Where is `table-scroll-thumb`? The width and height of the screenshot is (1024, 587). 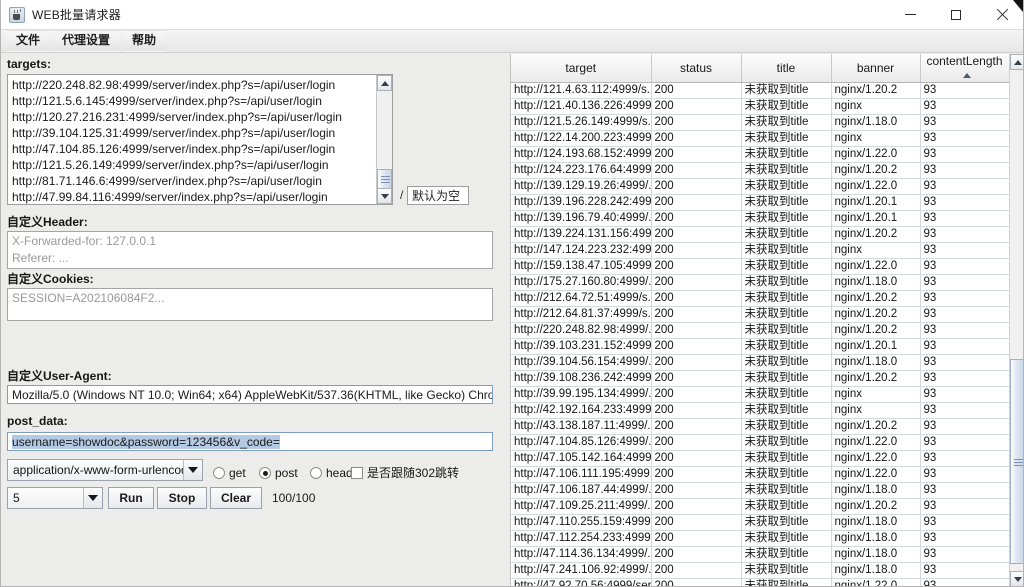 table-scroll-thumb is located at coordinates (1016, 461).